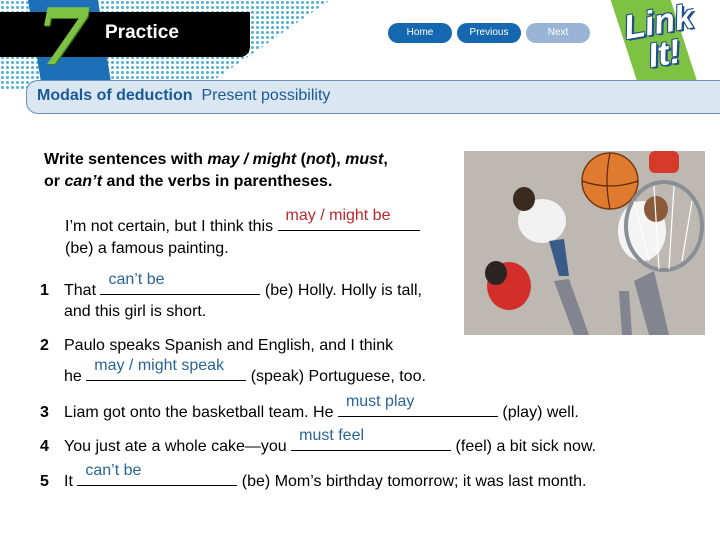 Image resolution: width=720 pixels, height=540 pixels. What do you see at coordinates (380, 401) in the screenshot?
I see `answer-text: must play` at bounding box center [380, 401].